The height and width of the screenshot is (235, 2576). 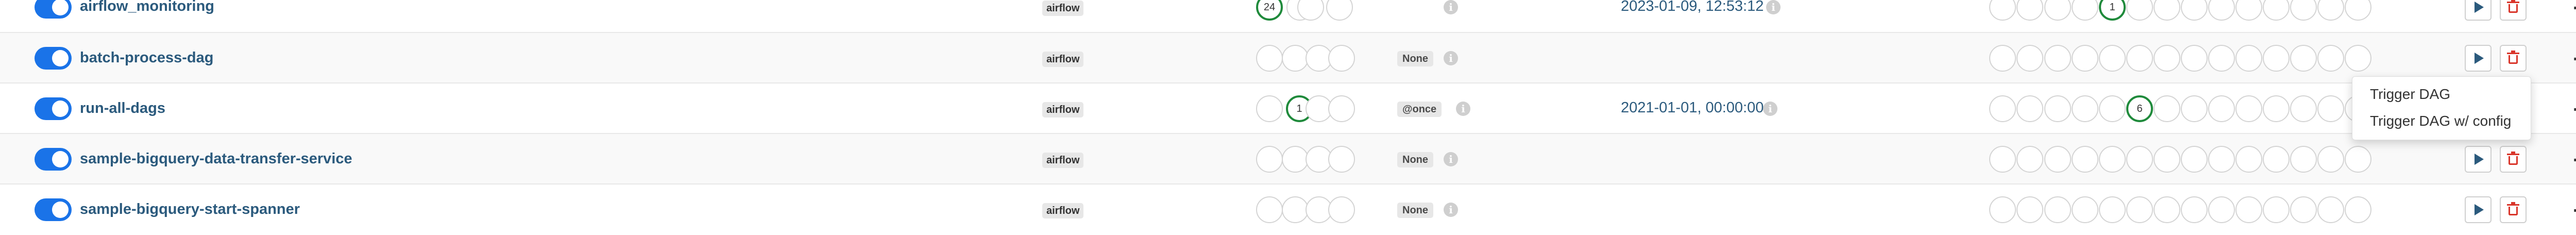 I want to click on dag-name-link: run-all-dags, so click(x=122, y=108).